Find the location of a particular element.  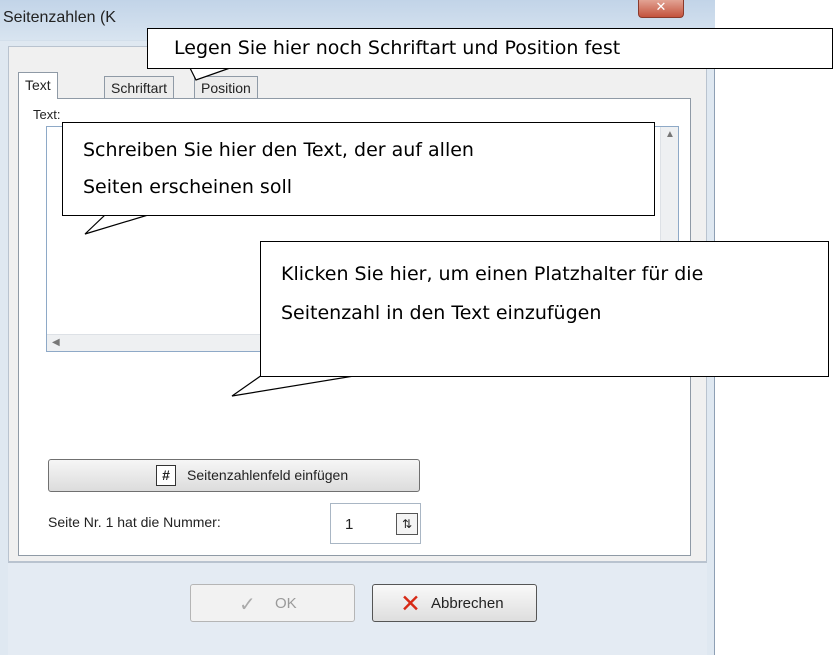

insert-button-label: Seitenzahlenfeld einfügen is located at coordinates (268, 475).